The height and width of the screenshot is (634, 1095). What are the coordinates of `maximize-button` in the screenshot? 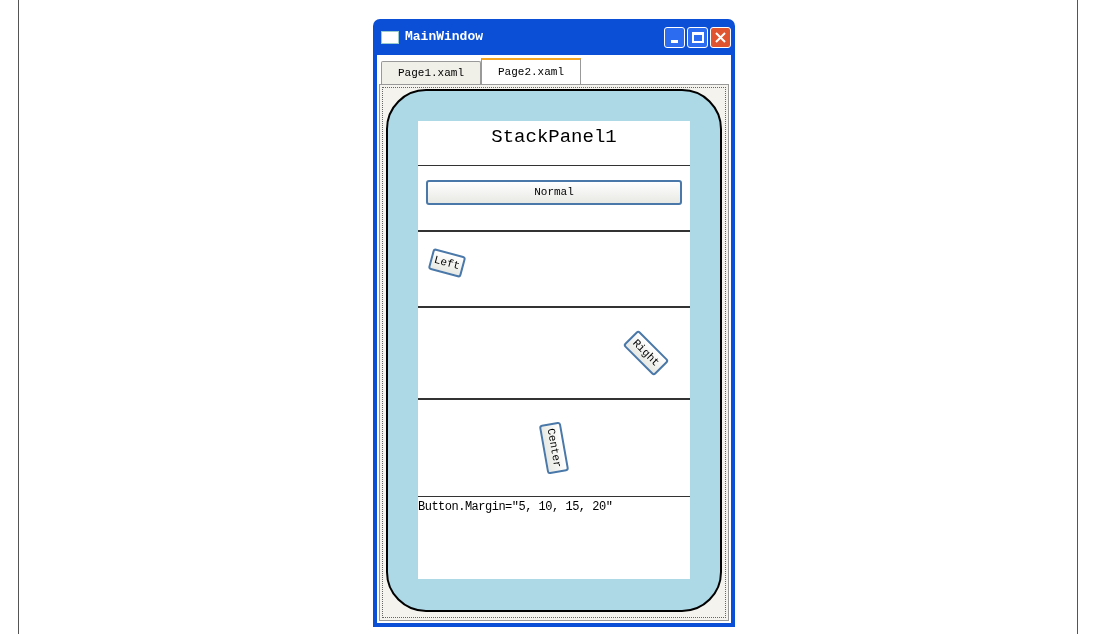 It's located at (697, 37).